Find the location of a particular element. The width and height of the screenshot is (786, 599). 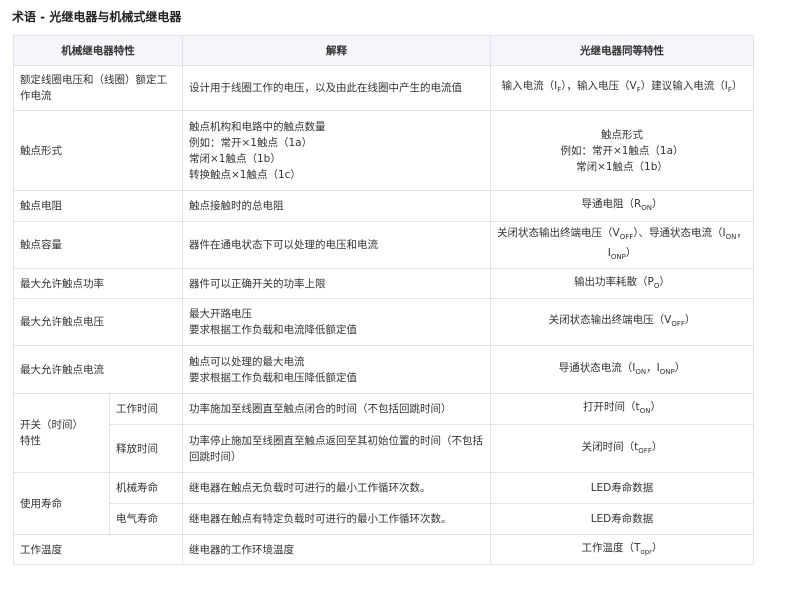

photorelay-cell: 导通电阻（RON） is located at coordinates (622, 206).